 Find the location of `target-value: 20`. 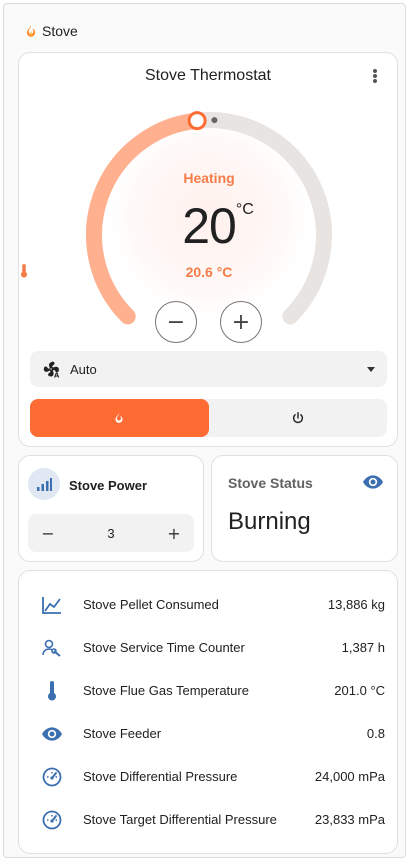

target-value: 20 is located at coordinates (209, 226).